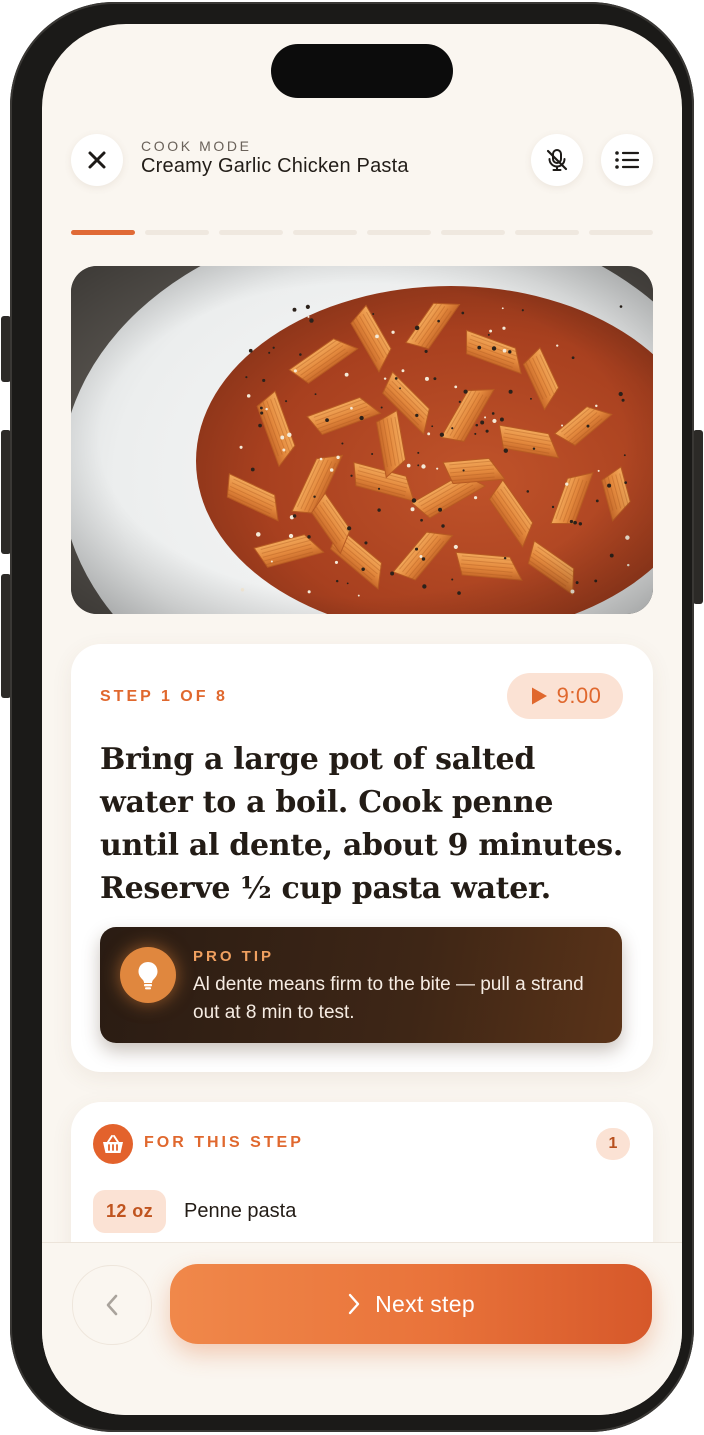  I want to click on basket-icon, so click(113, 1144).